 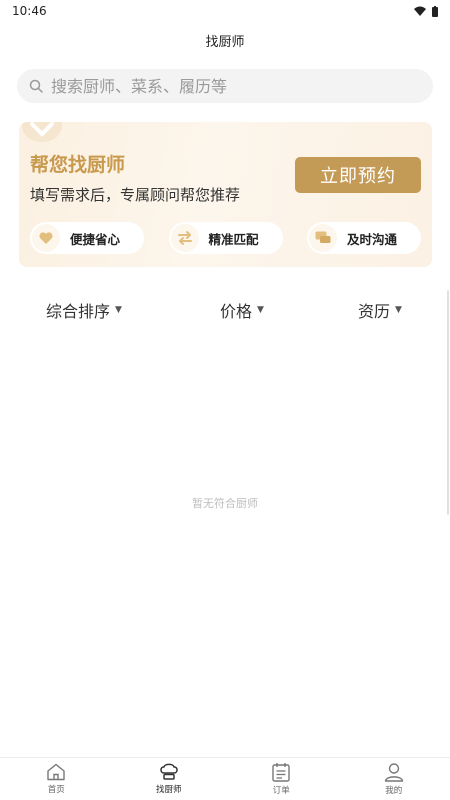 What do you see at coordinates (169, 771) in the screenshot?
I see `chef-hat-icon` at bounding box center [169, 771].